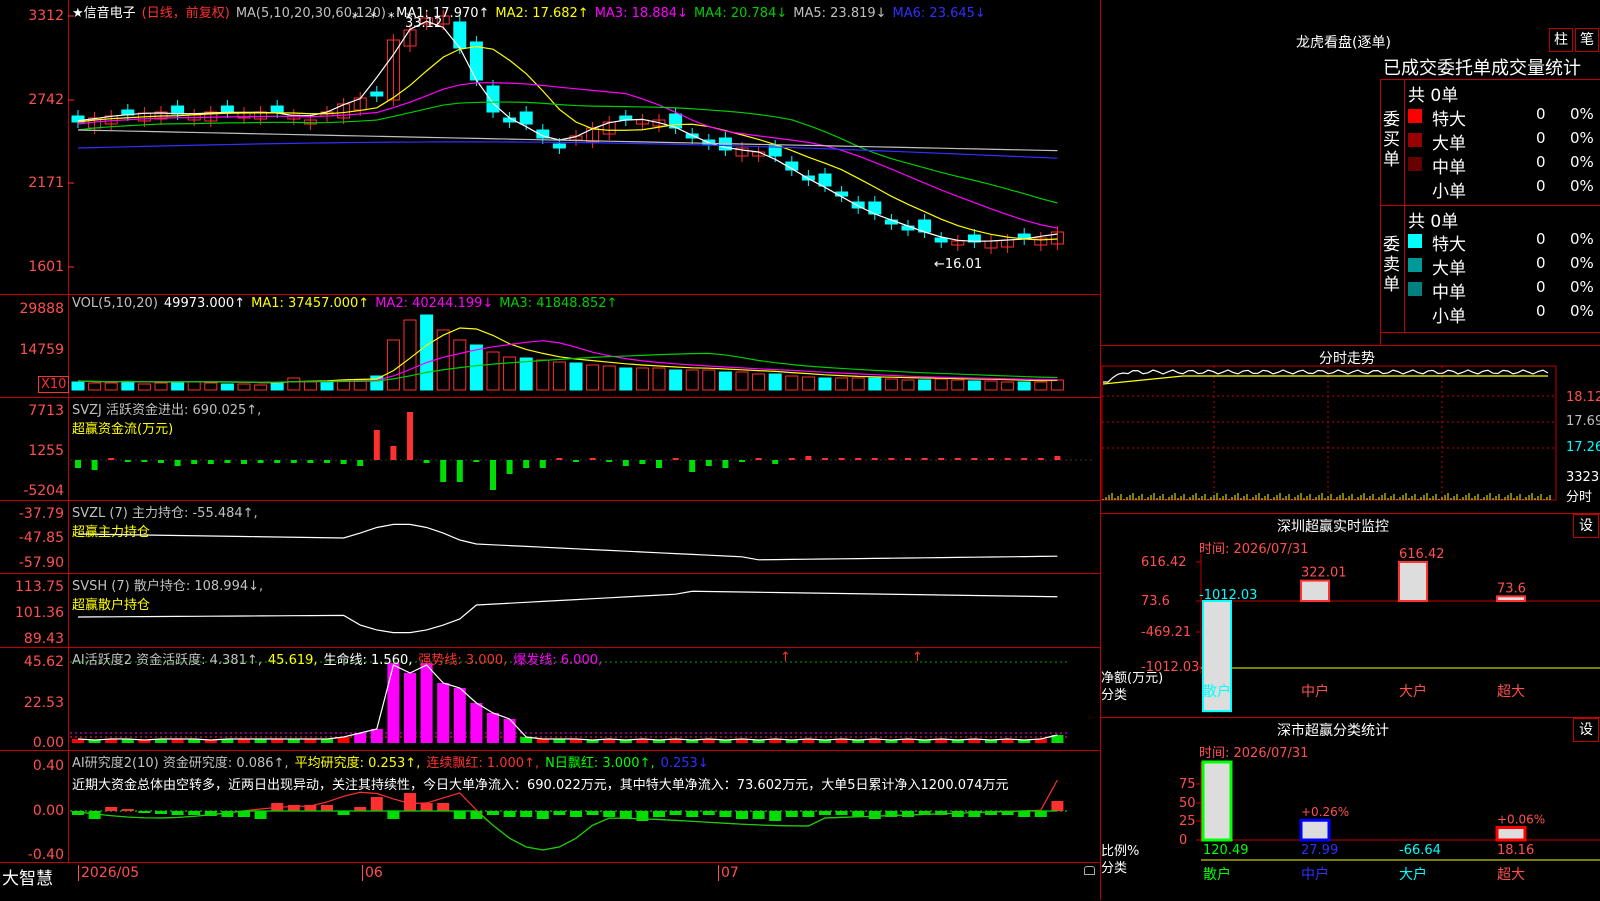 This screenshot has height=901, width=1600. I want to click on bar-mode-button: 柱, so click(1561, 40).